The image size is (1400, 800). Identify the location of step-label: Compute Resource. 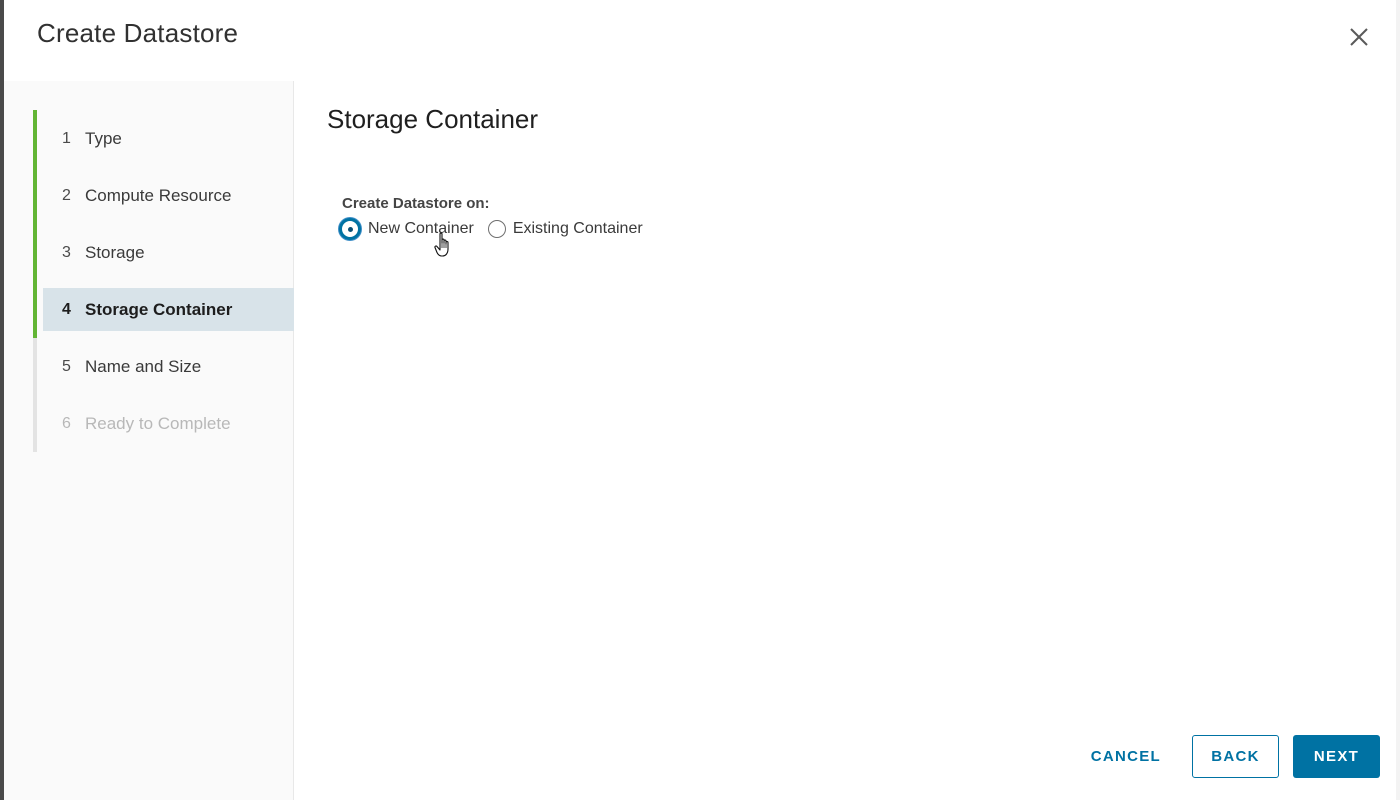
(158, 195).